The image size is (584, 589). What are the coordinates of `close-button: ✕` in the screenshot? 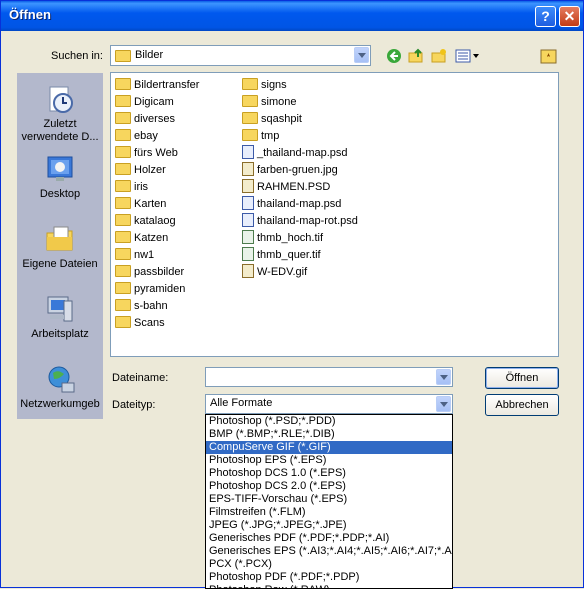 It's located at (569, 16).